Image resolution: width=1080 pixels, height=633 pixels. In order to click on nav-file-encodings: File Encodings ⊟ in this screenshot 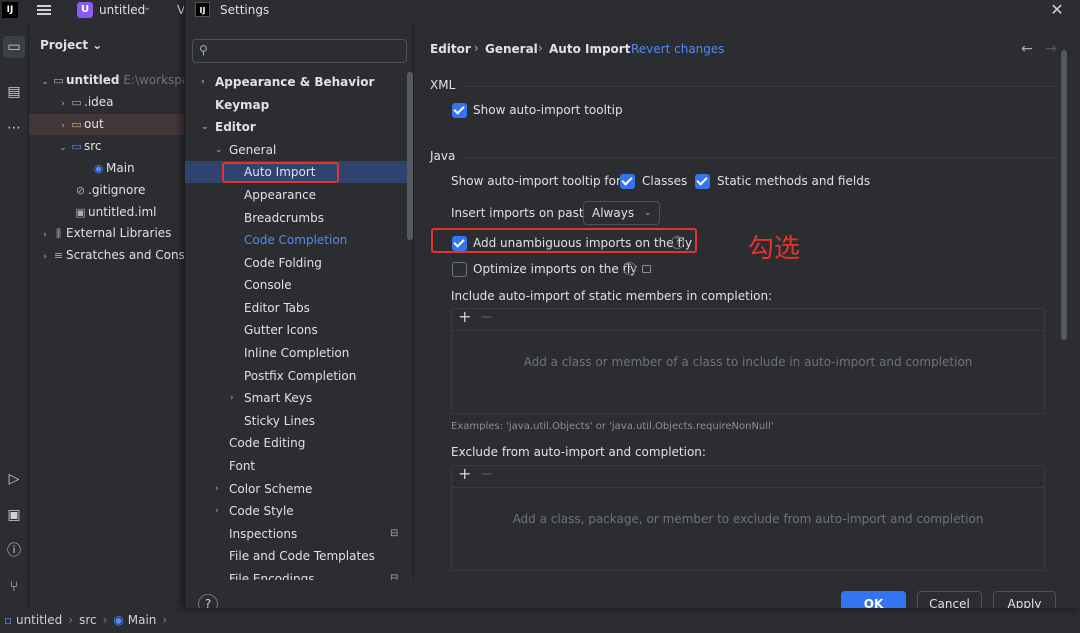, I will do `click(299, 574)`.